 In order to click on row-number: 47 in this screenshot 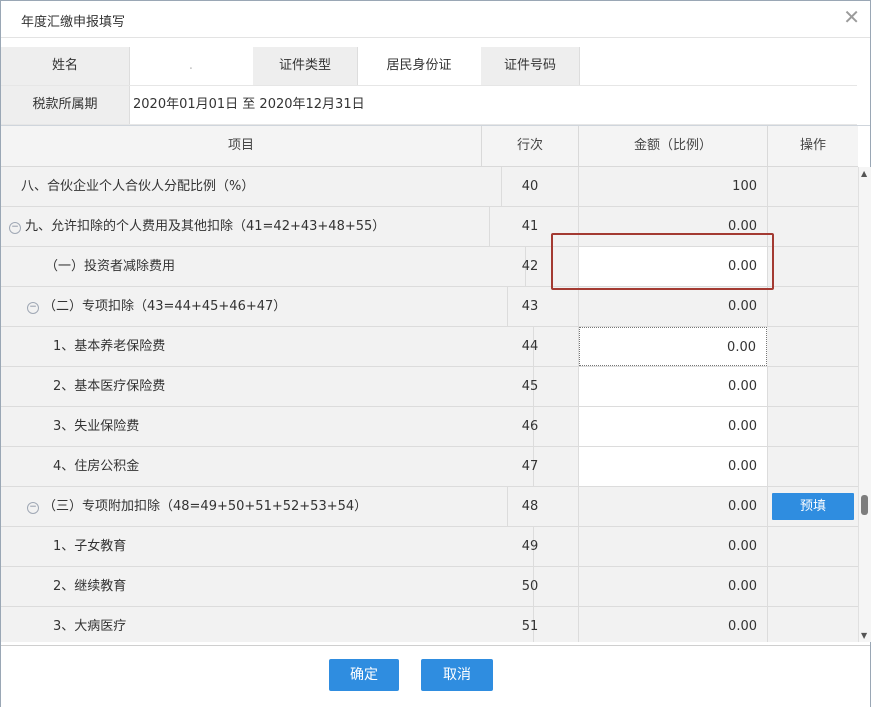, I will do `click(530, 466)`.